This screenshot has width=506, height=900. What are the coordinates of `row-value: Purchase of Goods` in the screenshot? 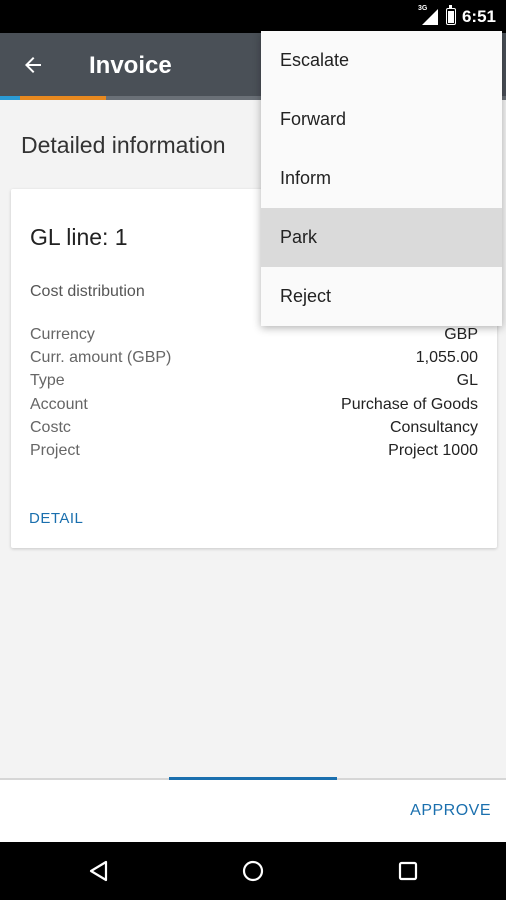 It's located at (409, 404).